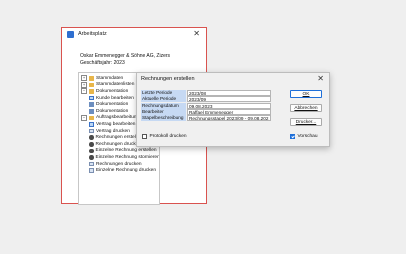 The image size is (406, 254). I want to click on tree-item-label: Einzelne Rechnung drucken, so click(126, 171).